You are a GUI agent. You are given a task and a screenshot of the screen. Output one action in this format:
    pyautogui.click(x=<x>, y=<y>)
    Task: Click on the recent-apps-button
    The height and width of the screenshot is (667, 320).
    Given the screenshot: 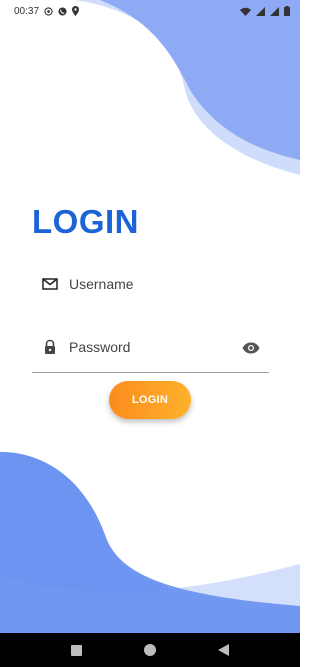 What is the action you would take?
    pyautogui.click(x=77, y=650)
    